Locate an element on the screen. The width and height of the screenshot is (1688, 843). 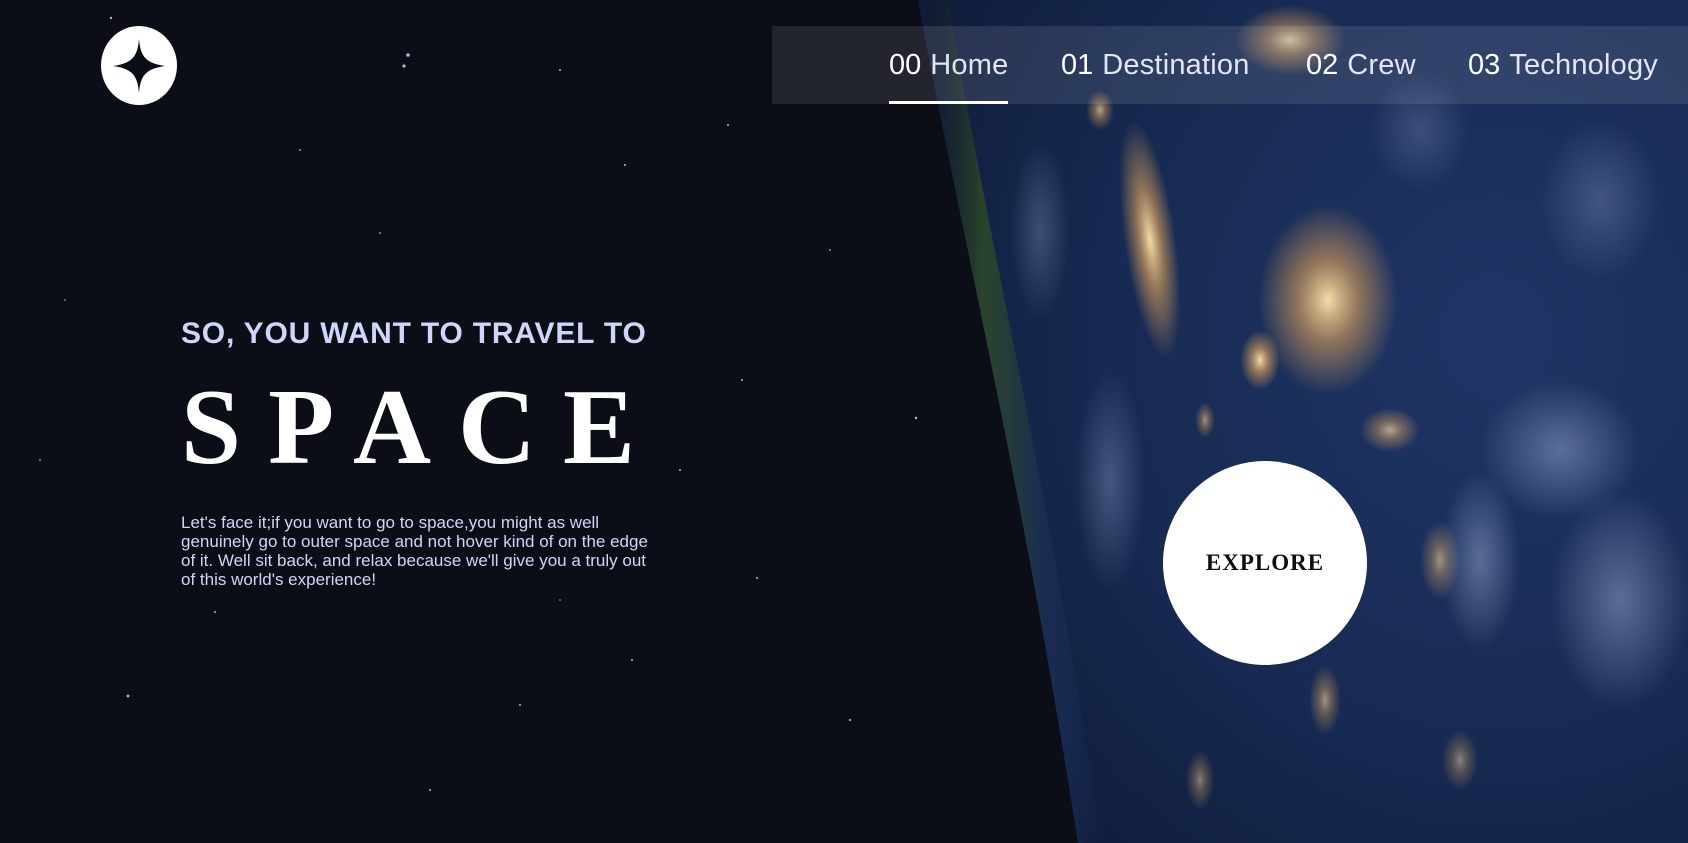
hero-kicker: SO, YOU WANT TO TRAVEL TO is located at coordinates (414, 333).